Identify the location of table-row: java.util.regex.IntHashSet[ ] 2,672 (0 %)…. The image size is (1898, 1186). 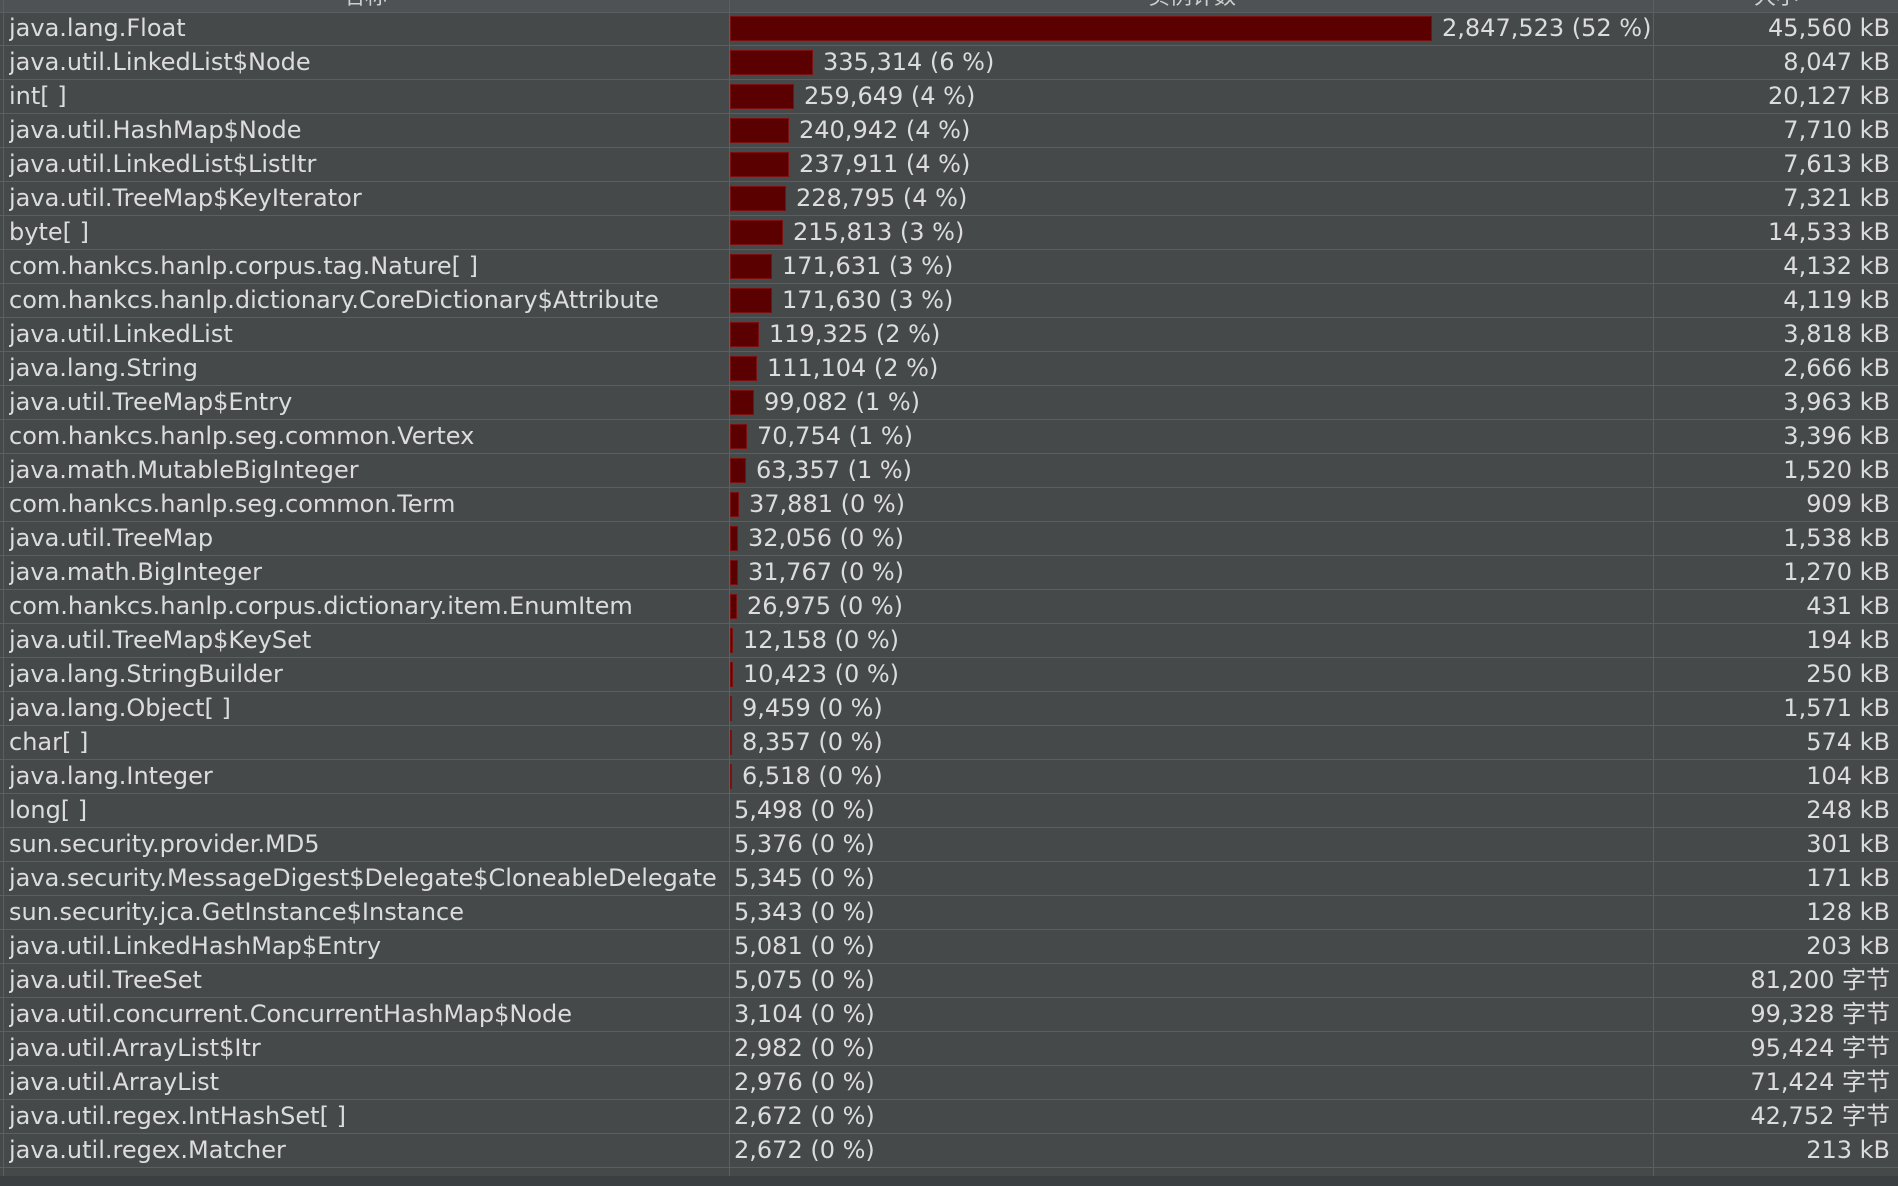
(949, 1117).